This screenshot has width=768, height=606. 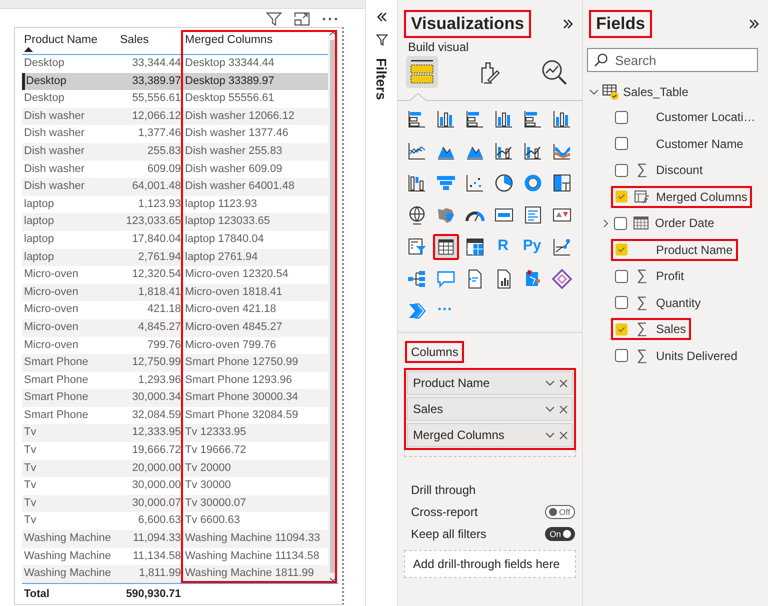 I want to click on field-item: Product Name, so click(x=674, y=249).